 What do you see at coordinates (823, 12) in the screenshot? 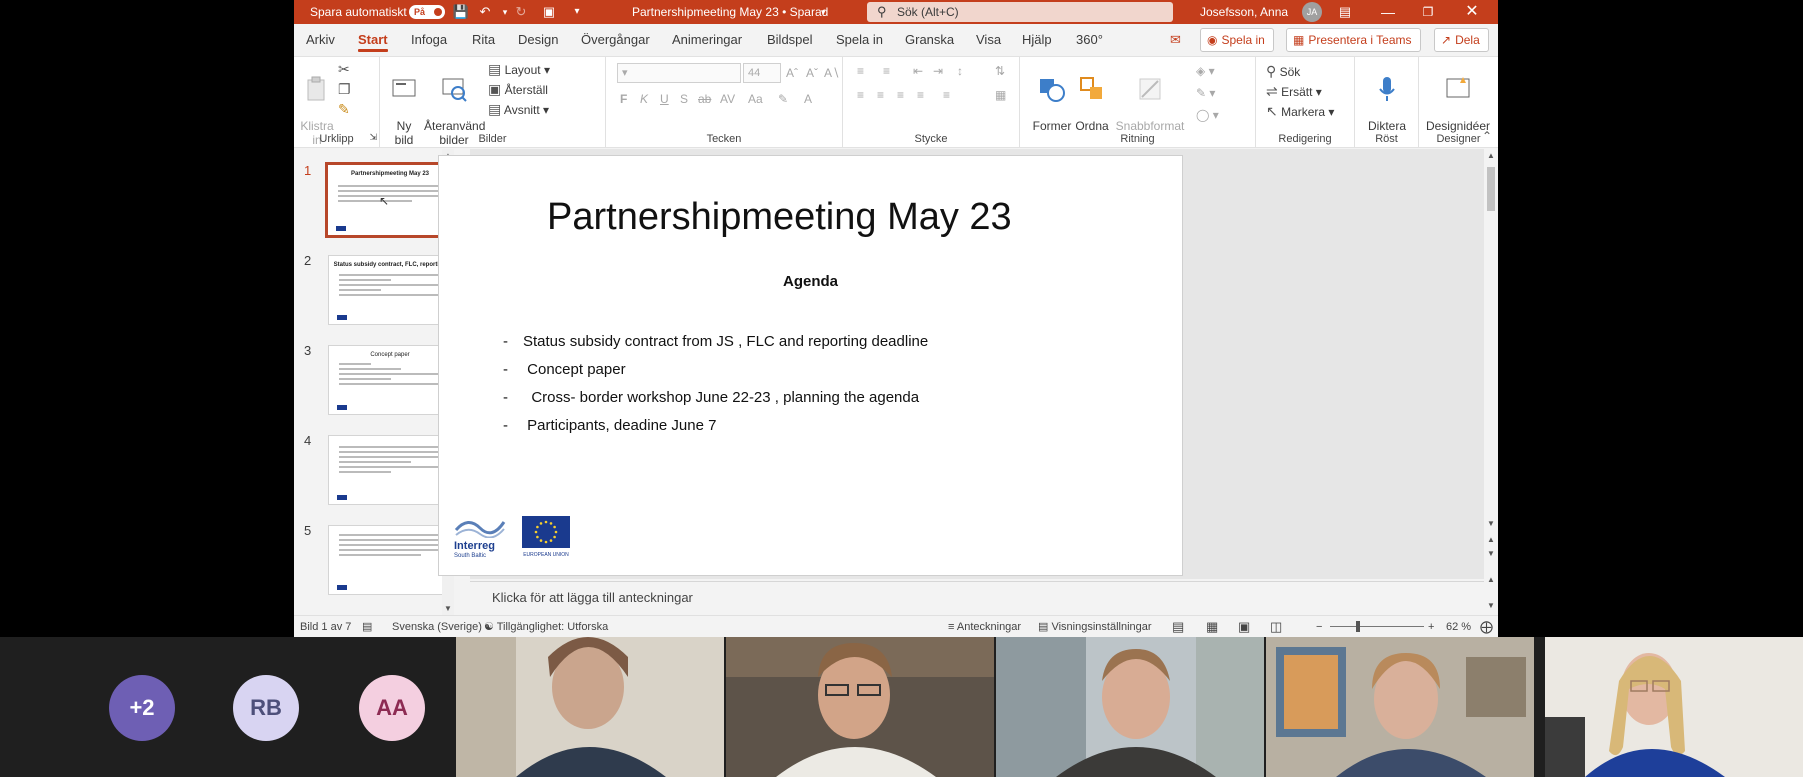
I see `title-dropdown-icon: ▾` at bounding box center [823, 12].